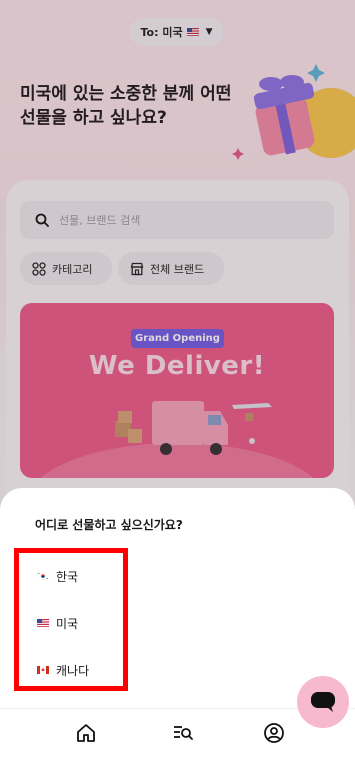 This screenshot has width=355, height=761. I want to click on us-flag-icon, so click(43, 623).